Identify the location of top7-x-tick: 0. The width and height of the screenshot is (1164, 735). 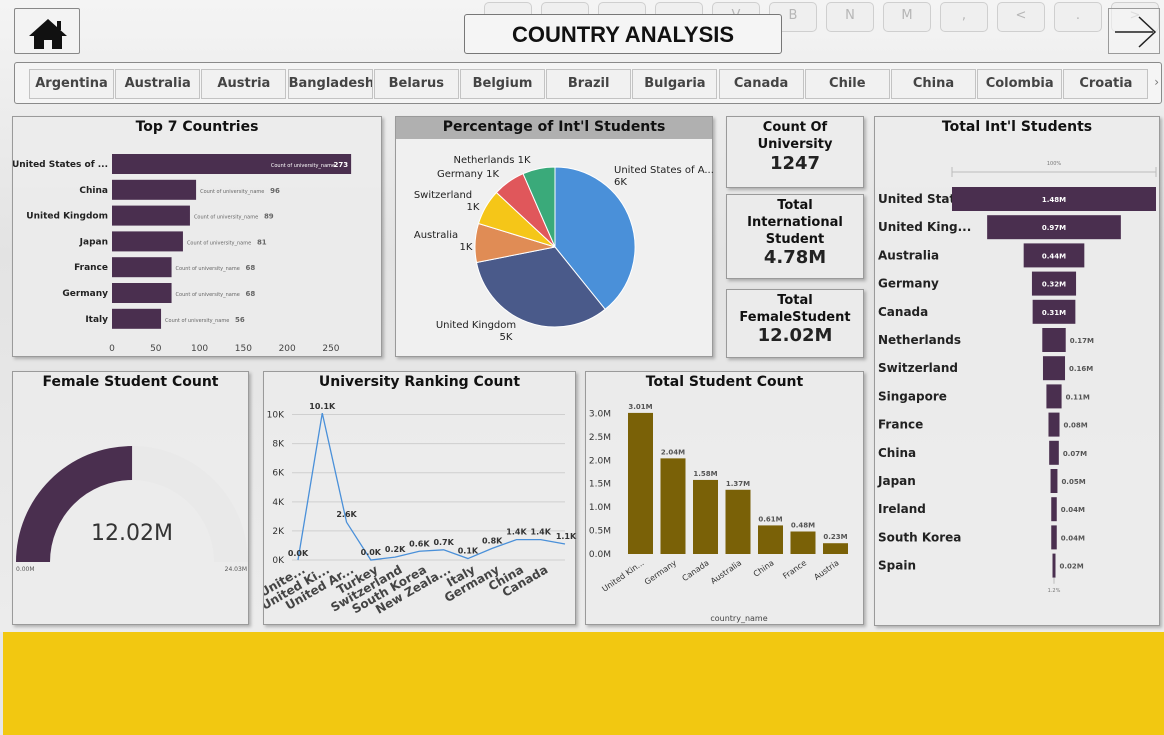
(112, 349).